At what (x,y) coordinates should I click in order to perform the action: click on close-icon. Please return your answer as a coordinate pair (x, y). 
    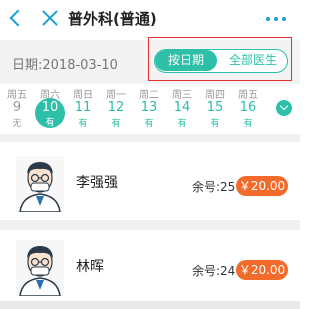
    Looking at the image, I should click on (50, 18).